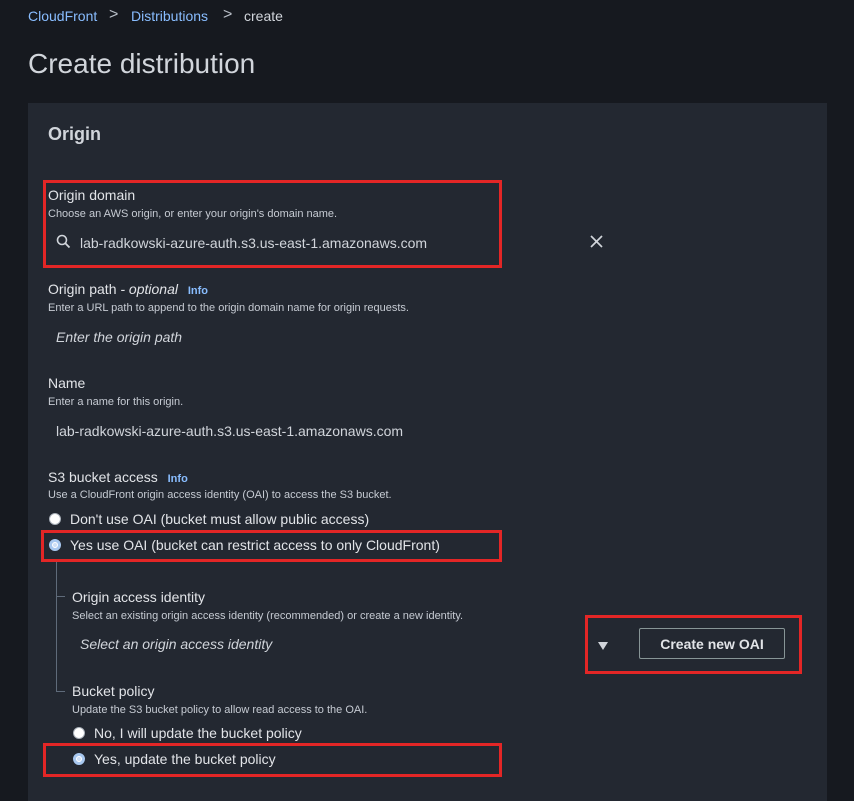 The width and height of the screenshot is (854, 801). Describe the element at coordinates (63, 244) in the screenshot. I see `search-icon` at that location.